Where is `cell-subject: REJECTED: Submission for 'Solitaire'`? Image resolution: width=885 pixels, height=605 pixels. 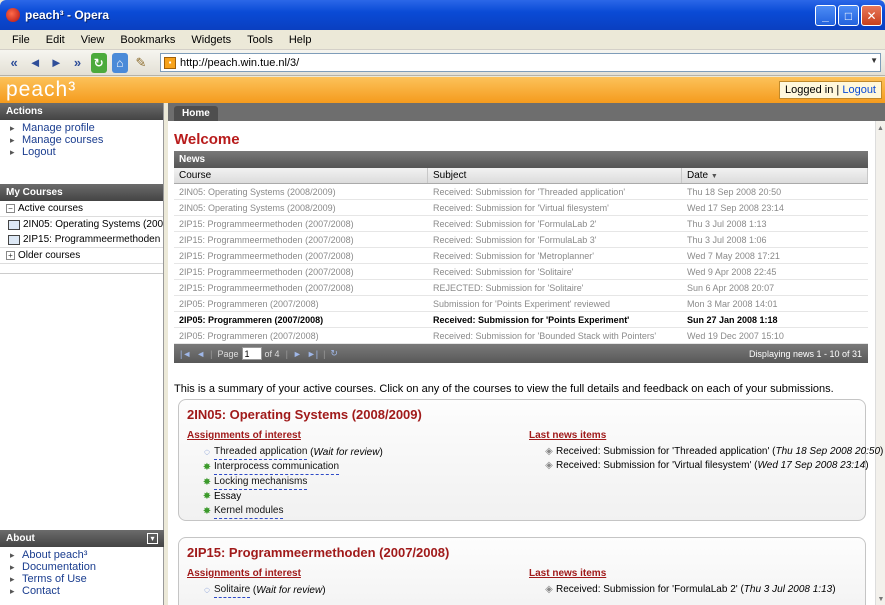 cell-subject: REJECTED: Submission for 'Solitaire' is located at coordinates (508, 288).